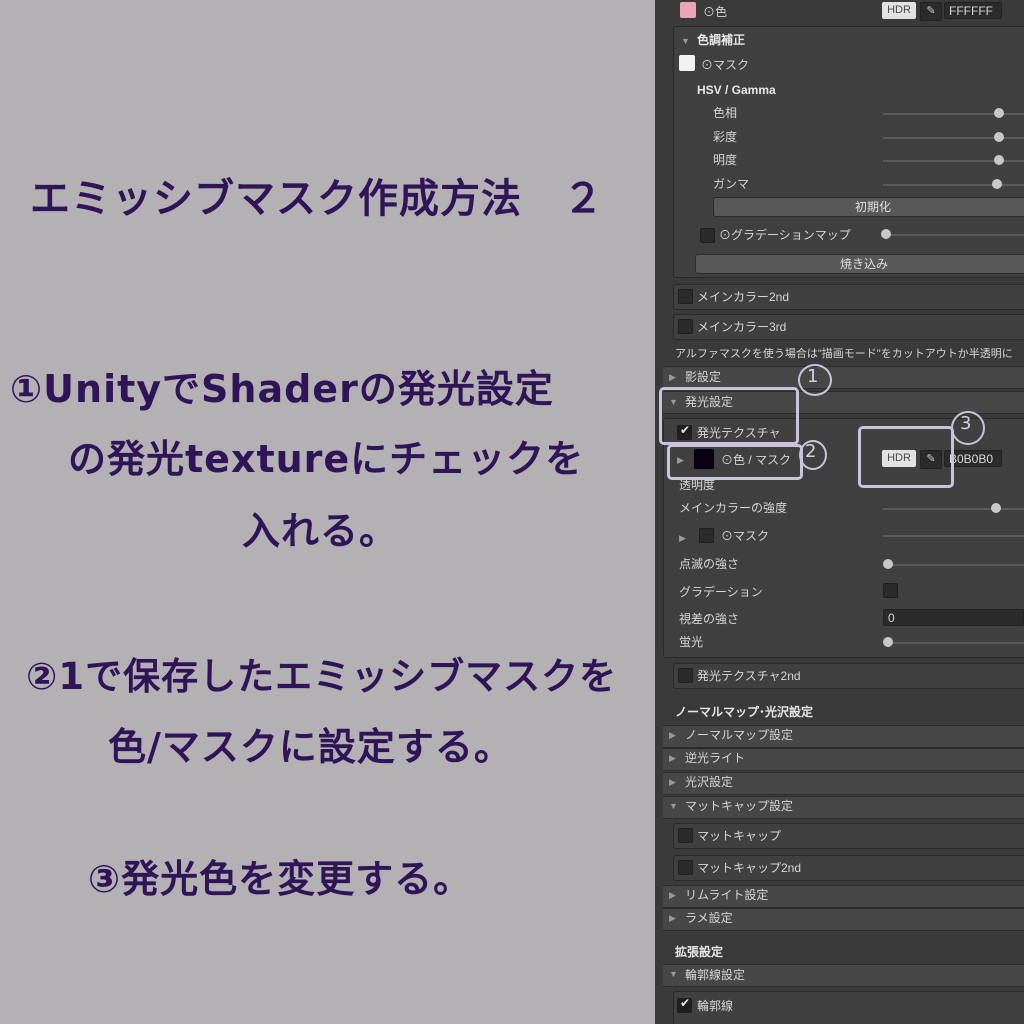 The height and width of the screenshot is (1024, 1024). I want to click on hue-label: 色相, so click(725, 113).